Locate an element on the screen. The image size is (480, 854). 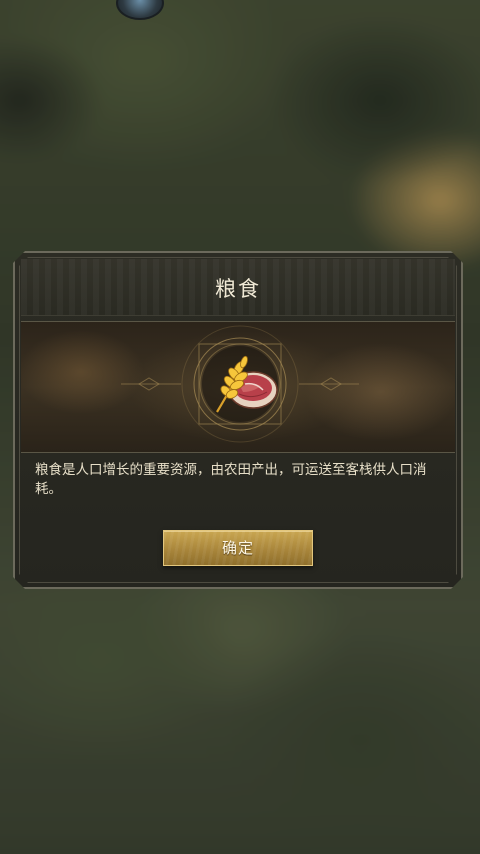
dialog-title: 粮食 is located at coordinates (238, 289).